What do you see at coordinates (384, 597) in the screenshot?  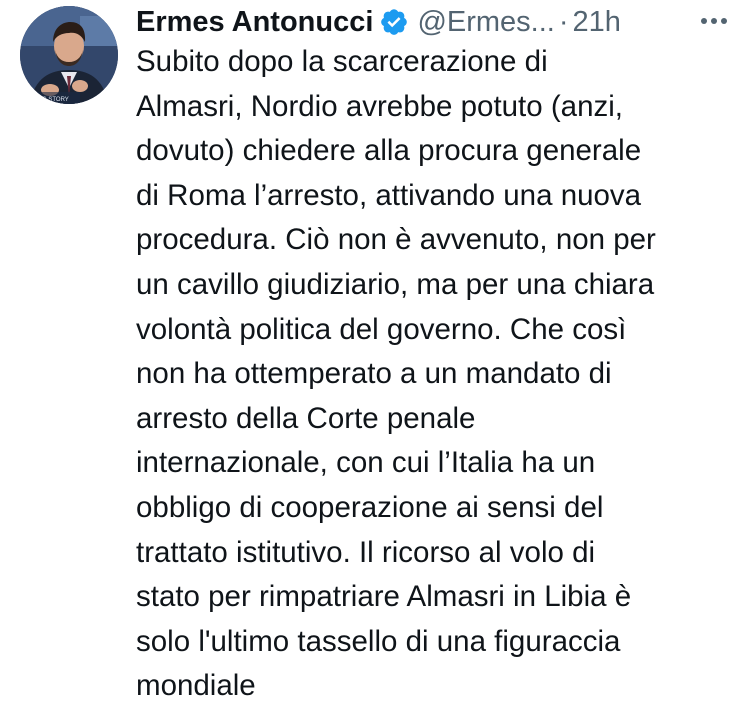 I see `tweet-text-line: stato per rimpatriare Almasri in Libia è` at bounding box center [384, 597].